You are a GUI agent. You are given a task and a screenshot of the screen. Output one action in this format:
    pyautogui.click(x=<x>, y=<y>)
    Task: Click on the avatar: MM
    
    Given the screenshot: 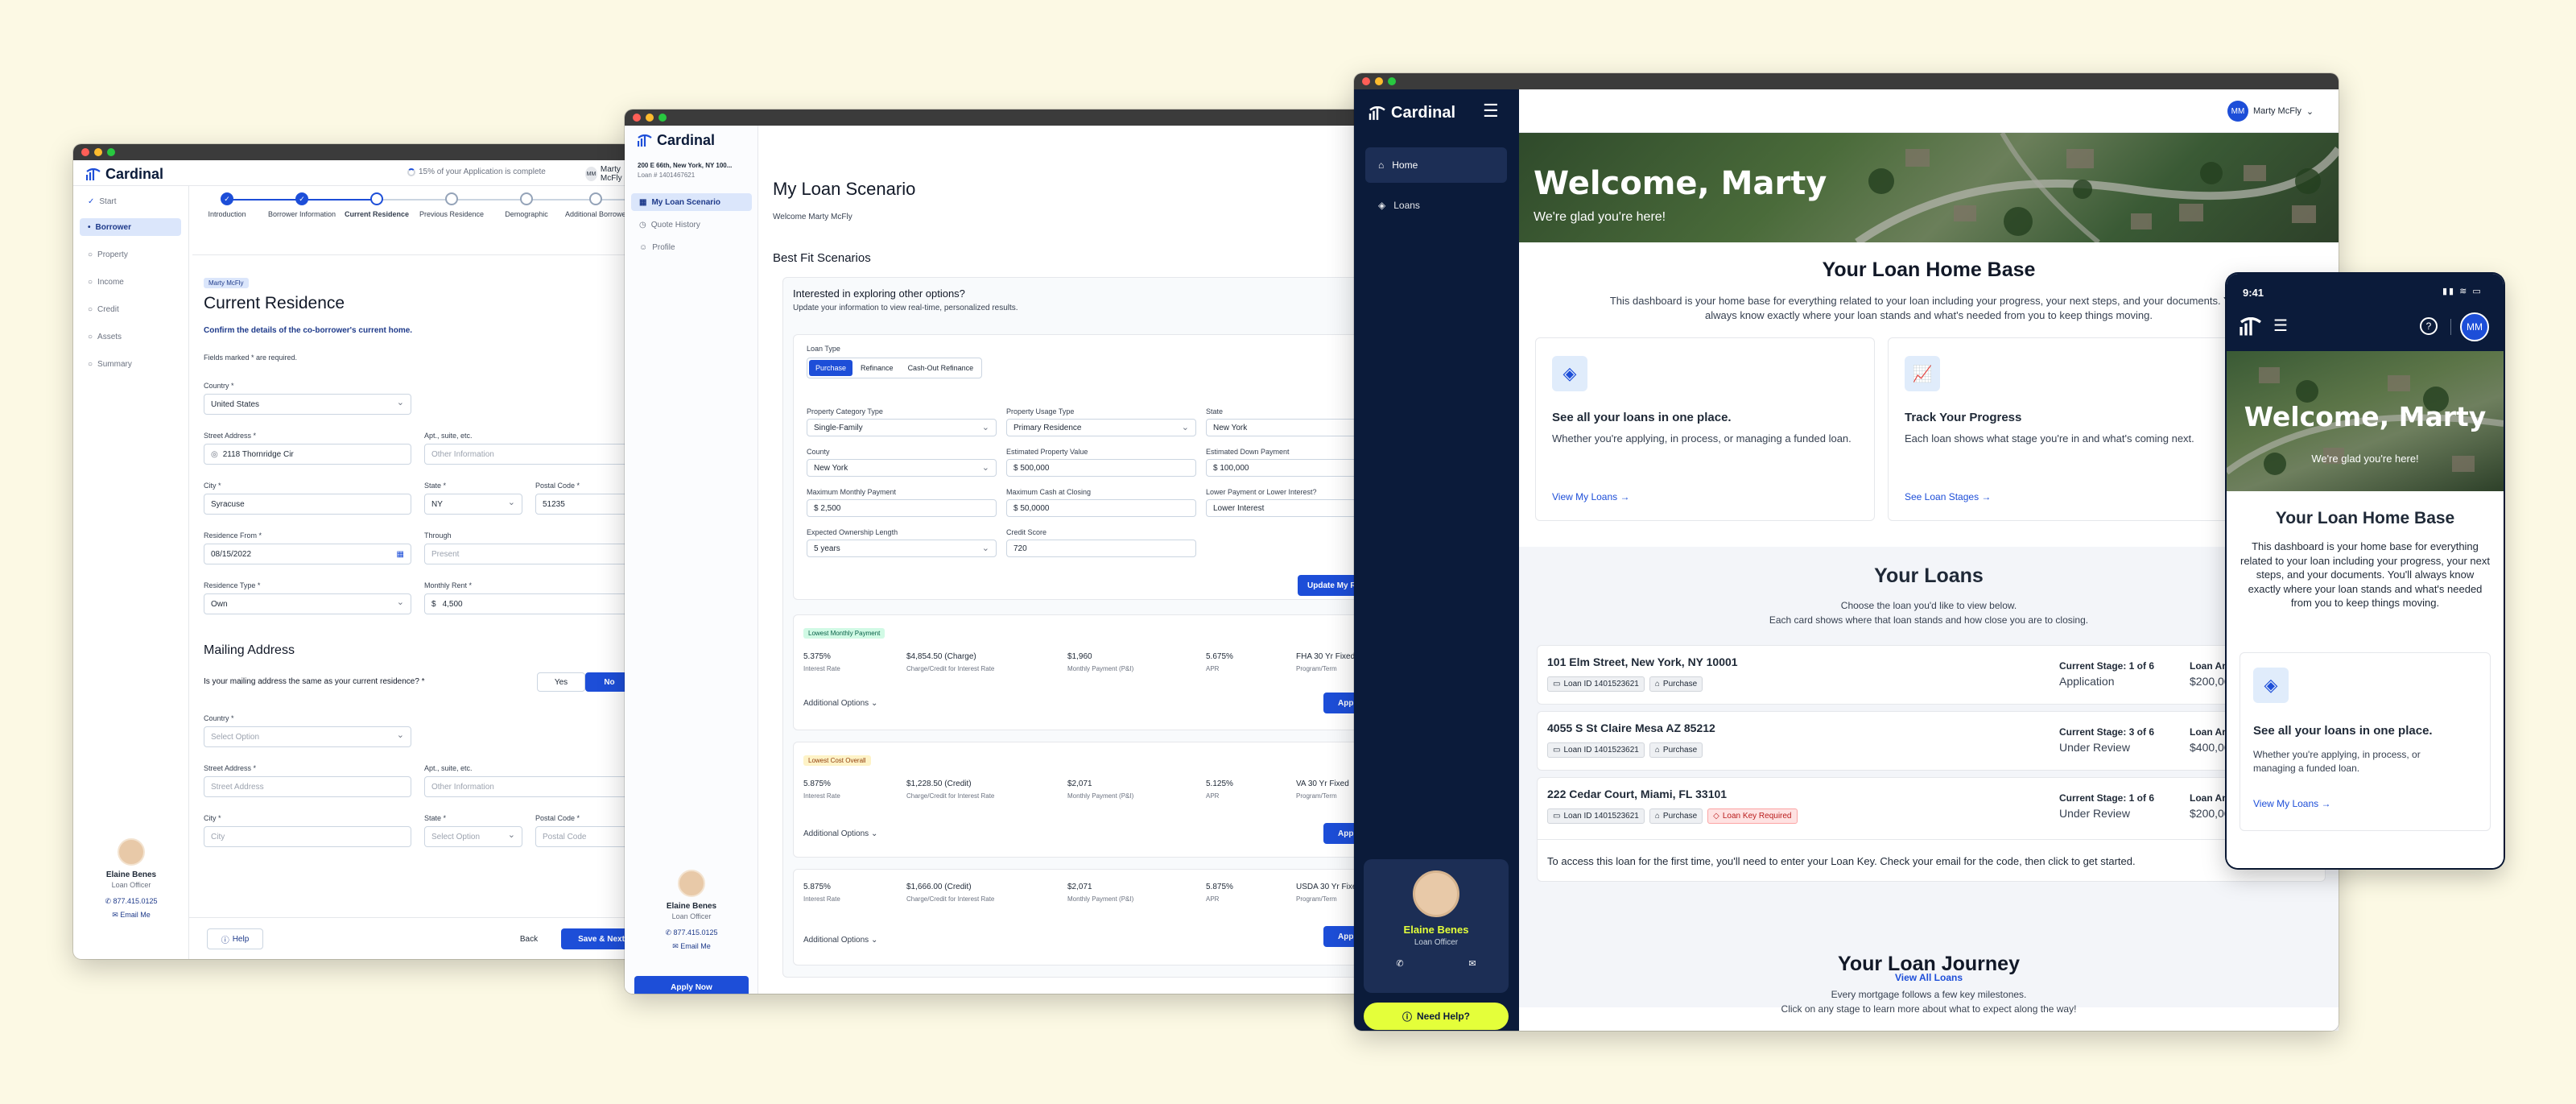 What is the action you would take?
    pyautogui.click(x=2474, y=326)
    